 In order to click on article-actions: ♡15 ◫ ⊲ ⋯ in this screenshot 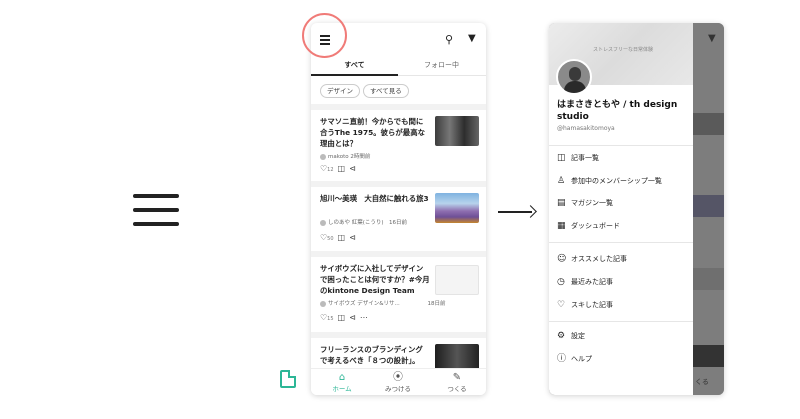, I will do `click(346, 317)`.